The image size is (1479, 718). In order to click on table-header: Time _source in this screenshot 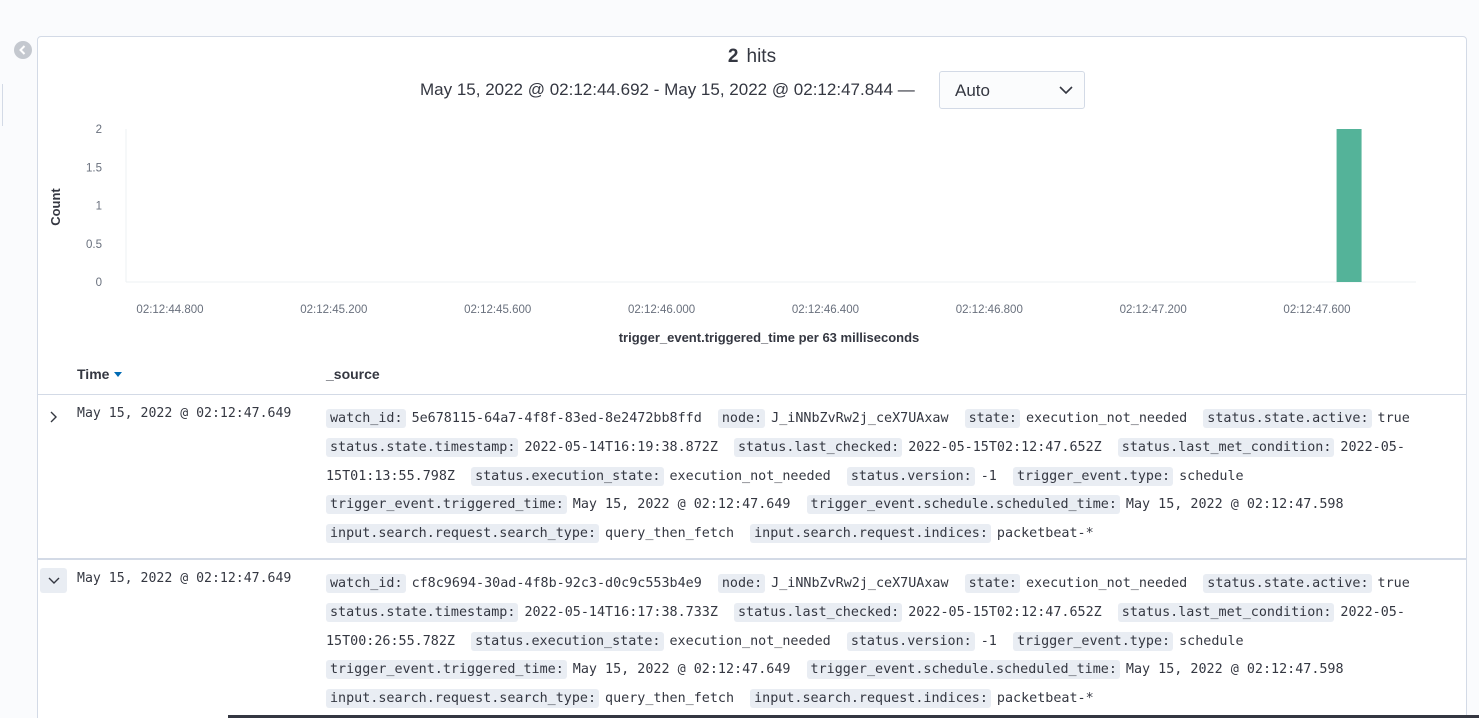, I will do `click(752, 378)`.